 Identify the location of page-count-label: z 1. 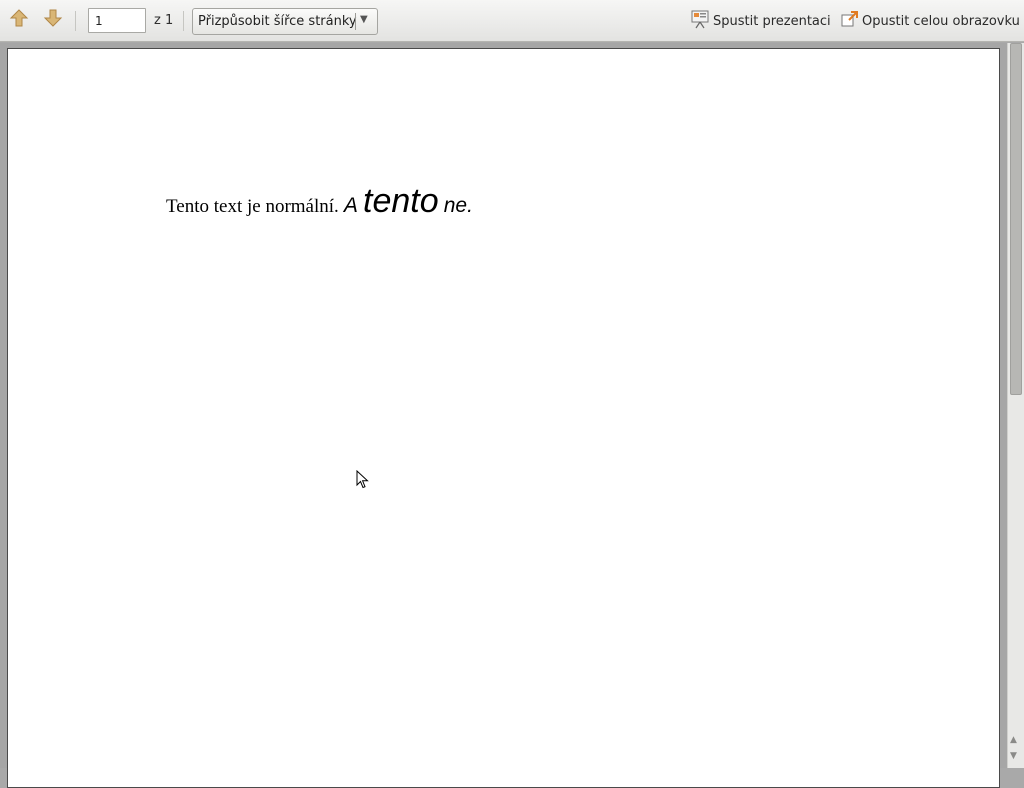
(164, 20).